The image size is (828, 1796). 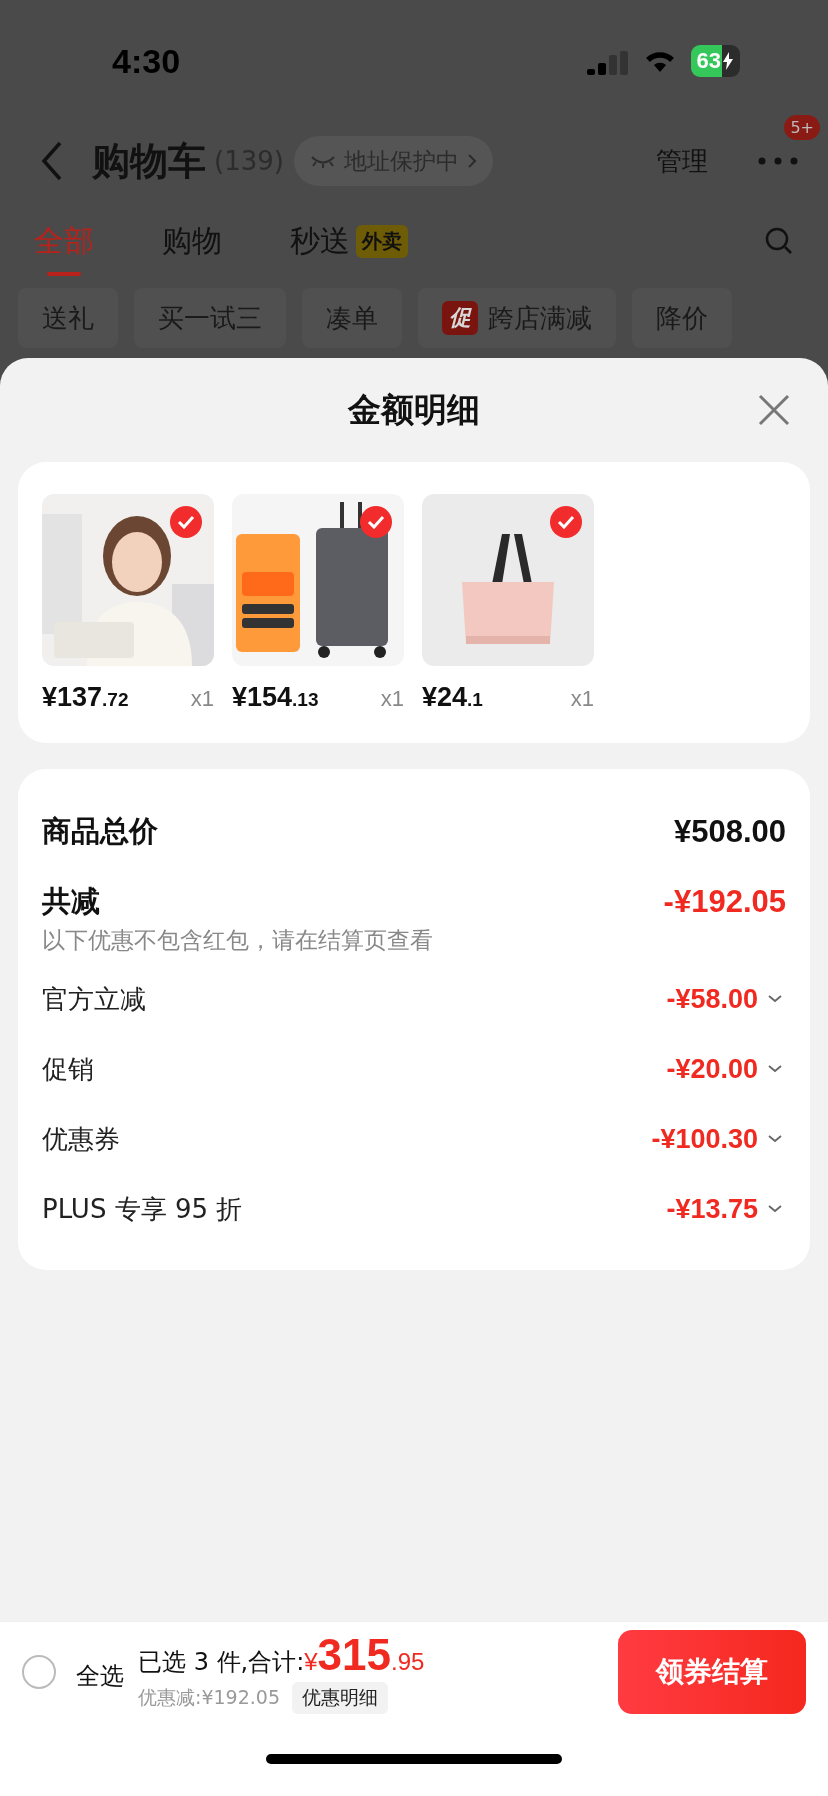 What do you see at coordinates (71, 901) in the screenshot?
I see `reduction-label: 共减` at bounding box center [71, 901].